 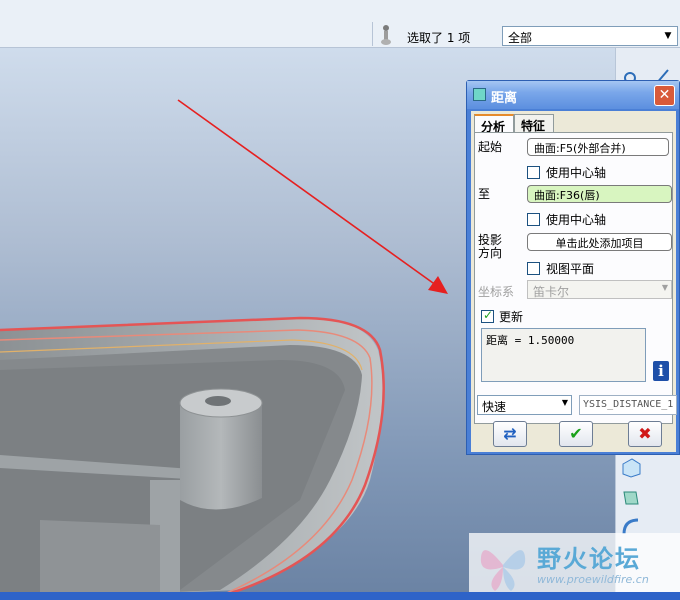 I want to click on extrude-tool-icon, so click(x=631, y=467).